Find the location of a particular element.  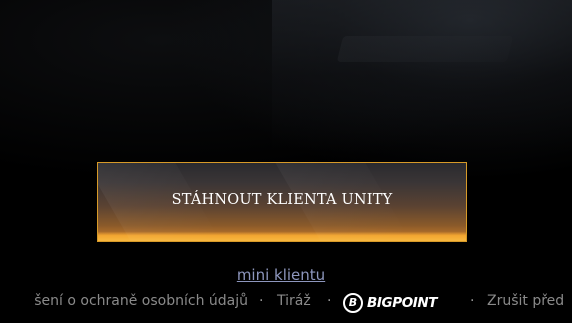

unsubscribe-link: Zrušit před is located at coordinates (525, 301).